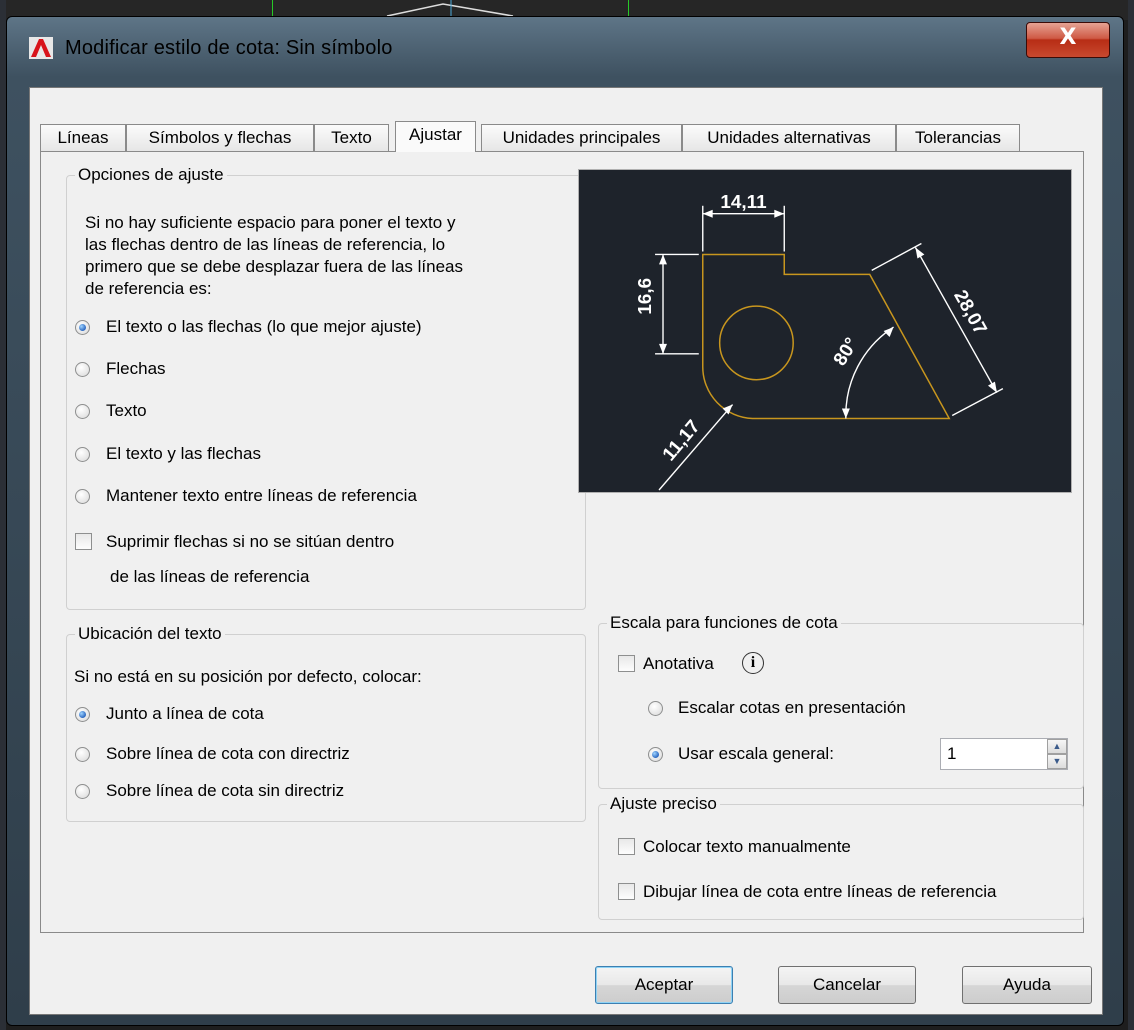 The height and width of the screenshot is (1030, 1134). I want to click on placement-over-with-leader-radio, so click(82, 754).